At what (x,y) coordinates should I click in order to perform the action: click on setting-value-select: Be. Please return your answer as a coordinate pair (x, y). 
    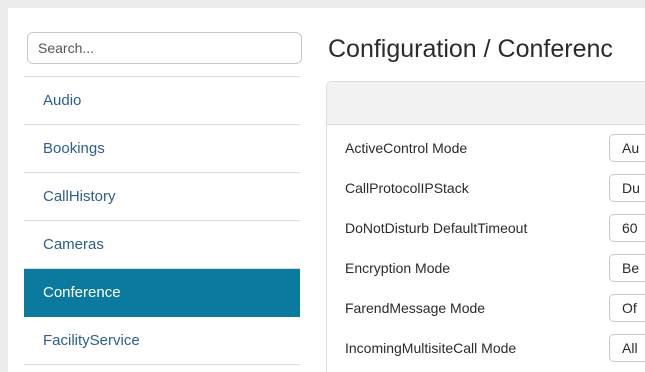
    Looking at the image, I should click on (627, 268).